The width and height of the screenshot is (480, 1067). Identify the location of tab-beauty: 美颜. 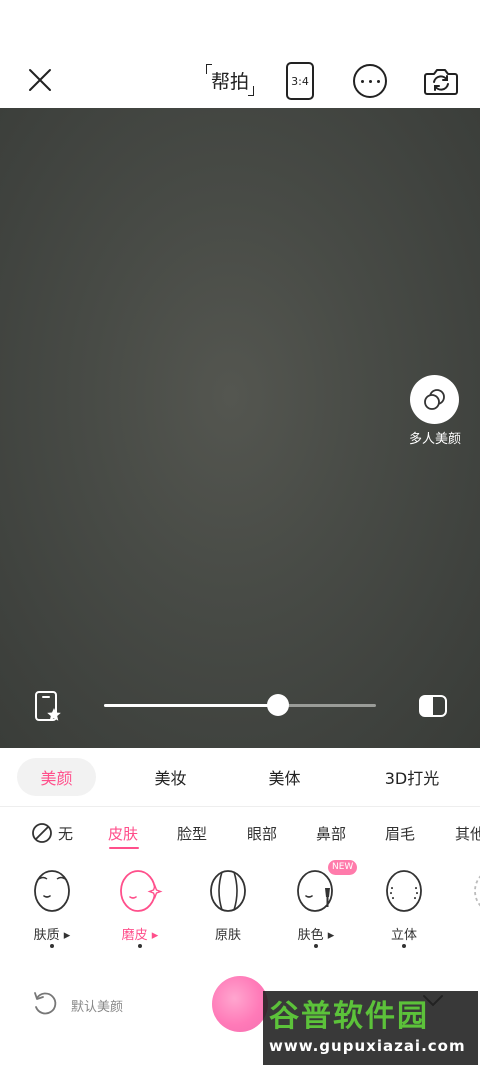
(56, 777).